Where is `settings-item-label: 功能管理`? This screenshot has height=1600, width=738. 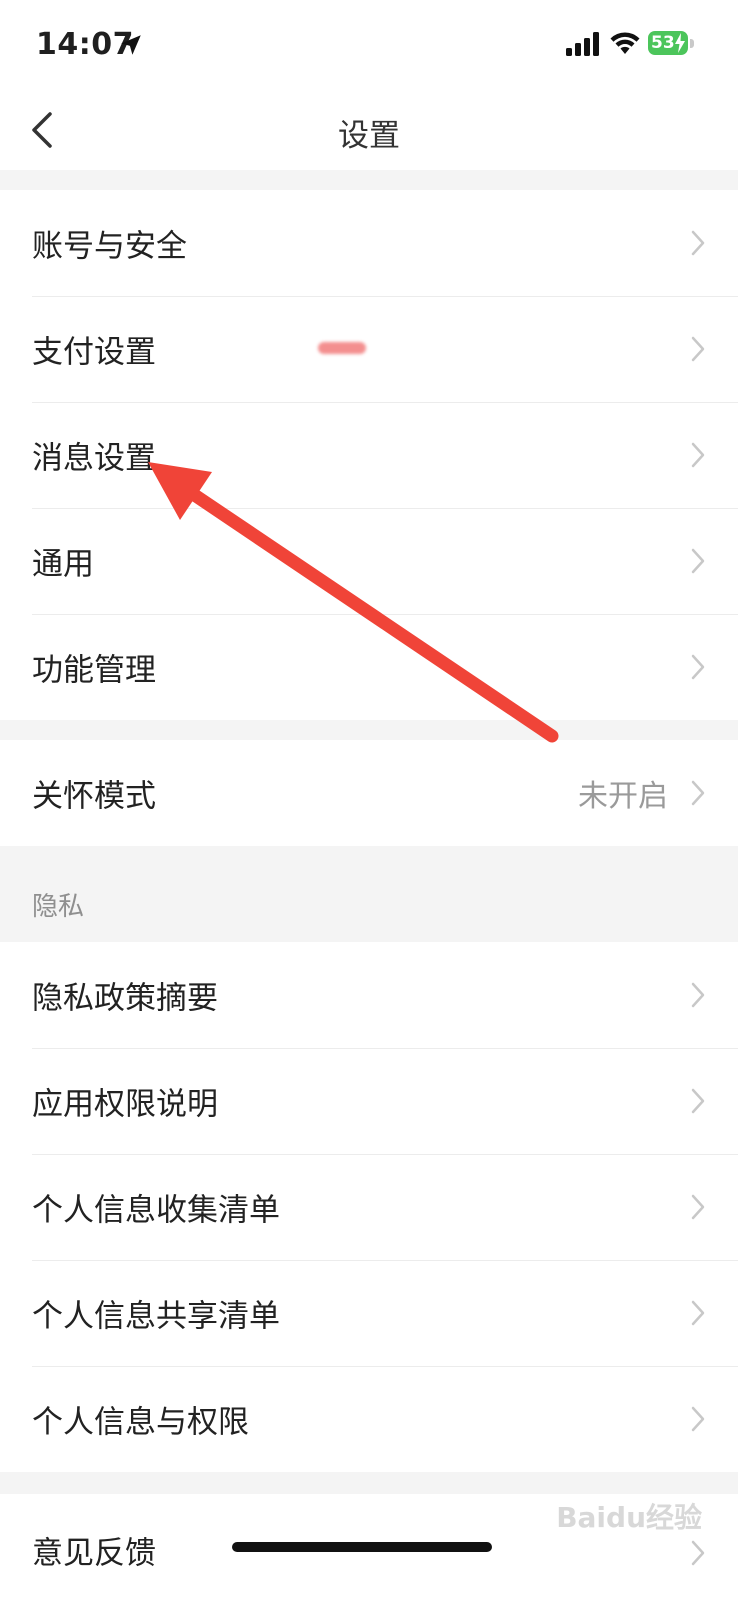 settings-item-label: 功能管理 is located at coordinates (94, 670).